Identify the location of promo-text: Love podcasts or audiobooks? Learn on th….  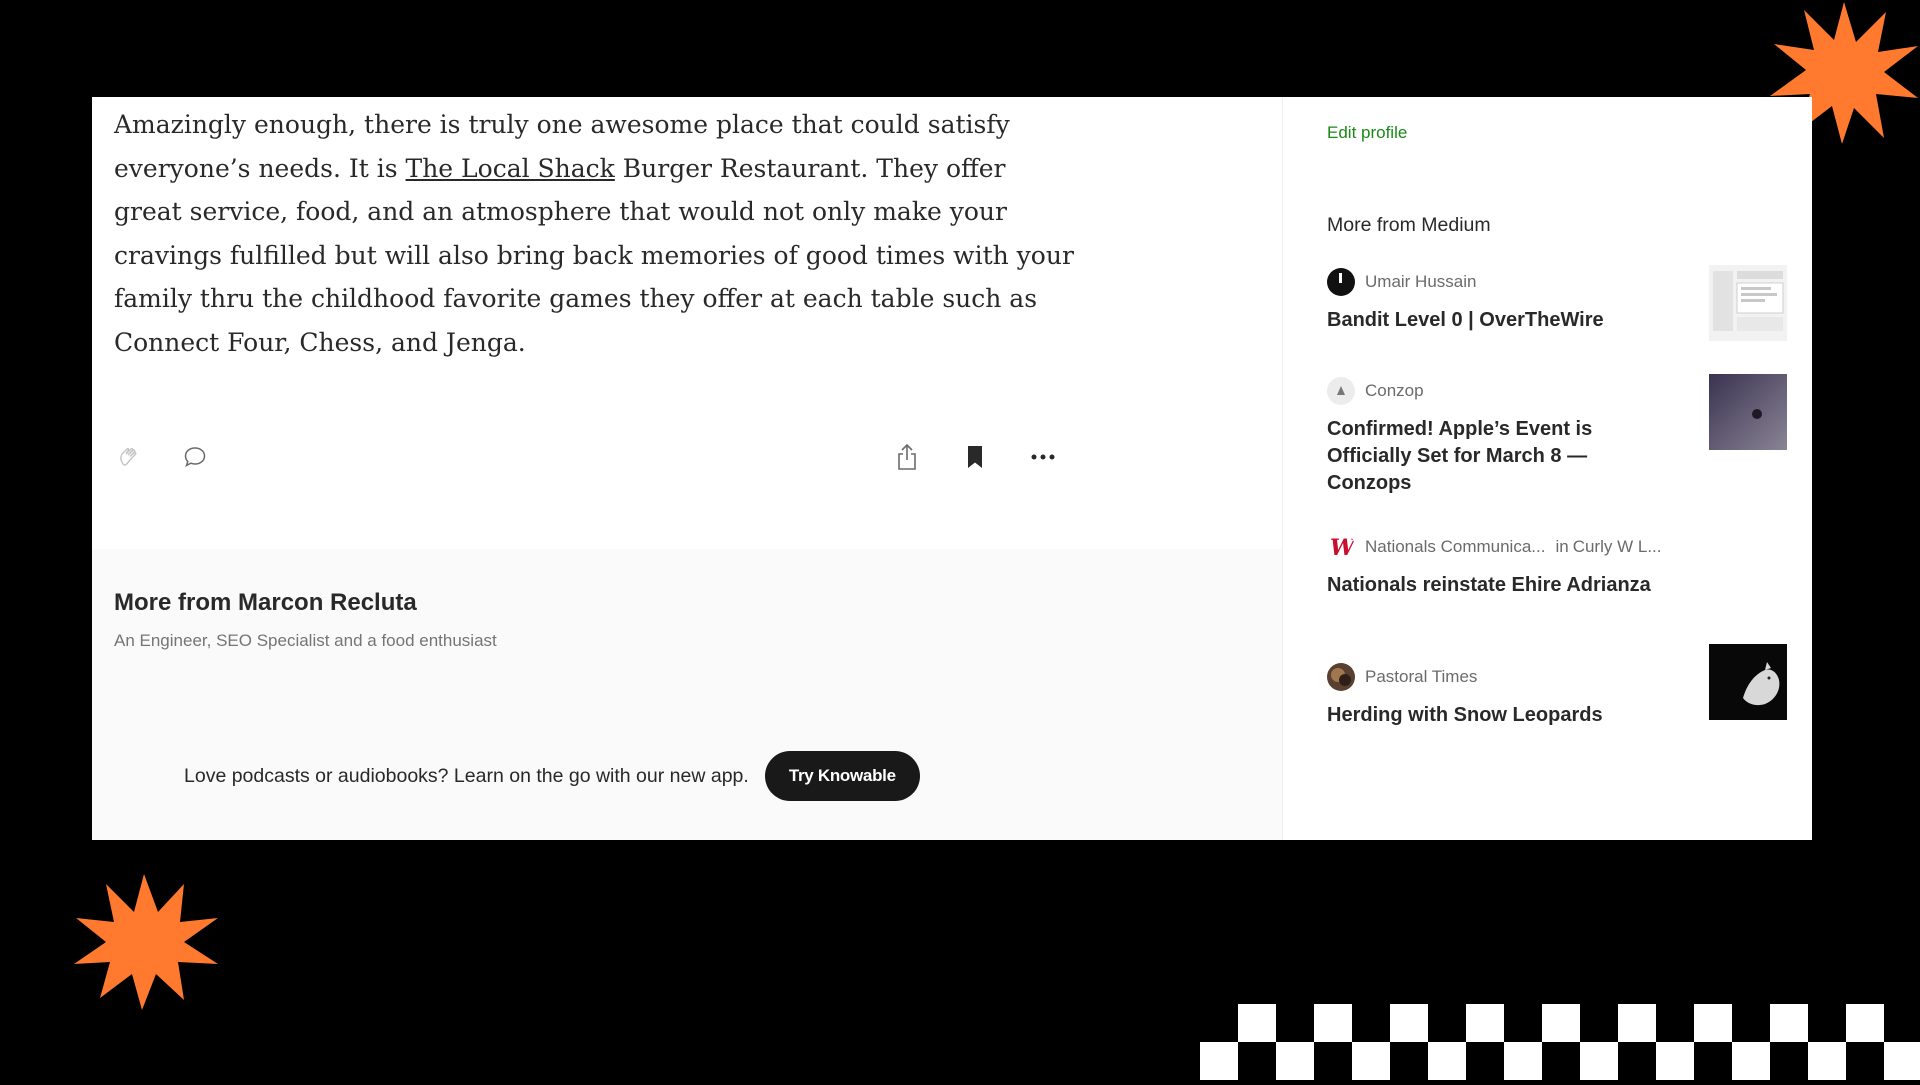
(466, 775).